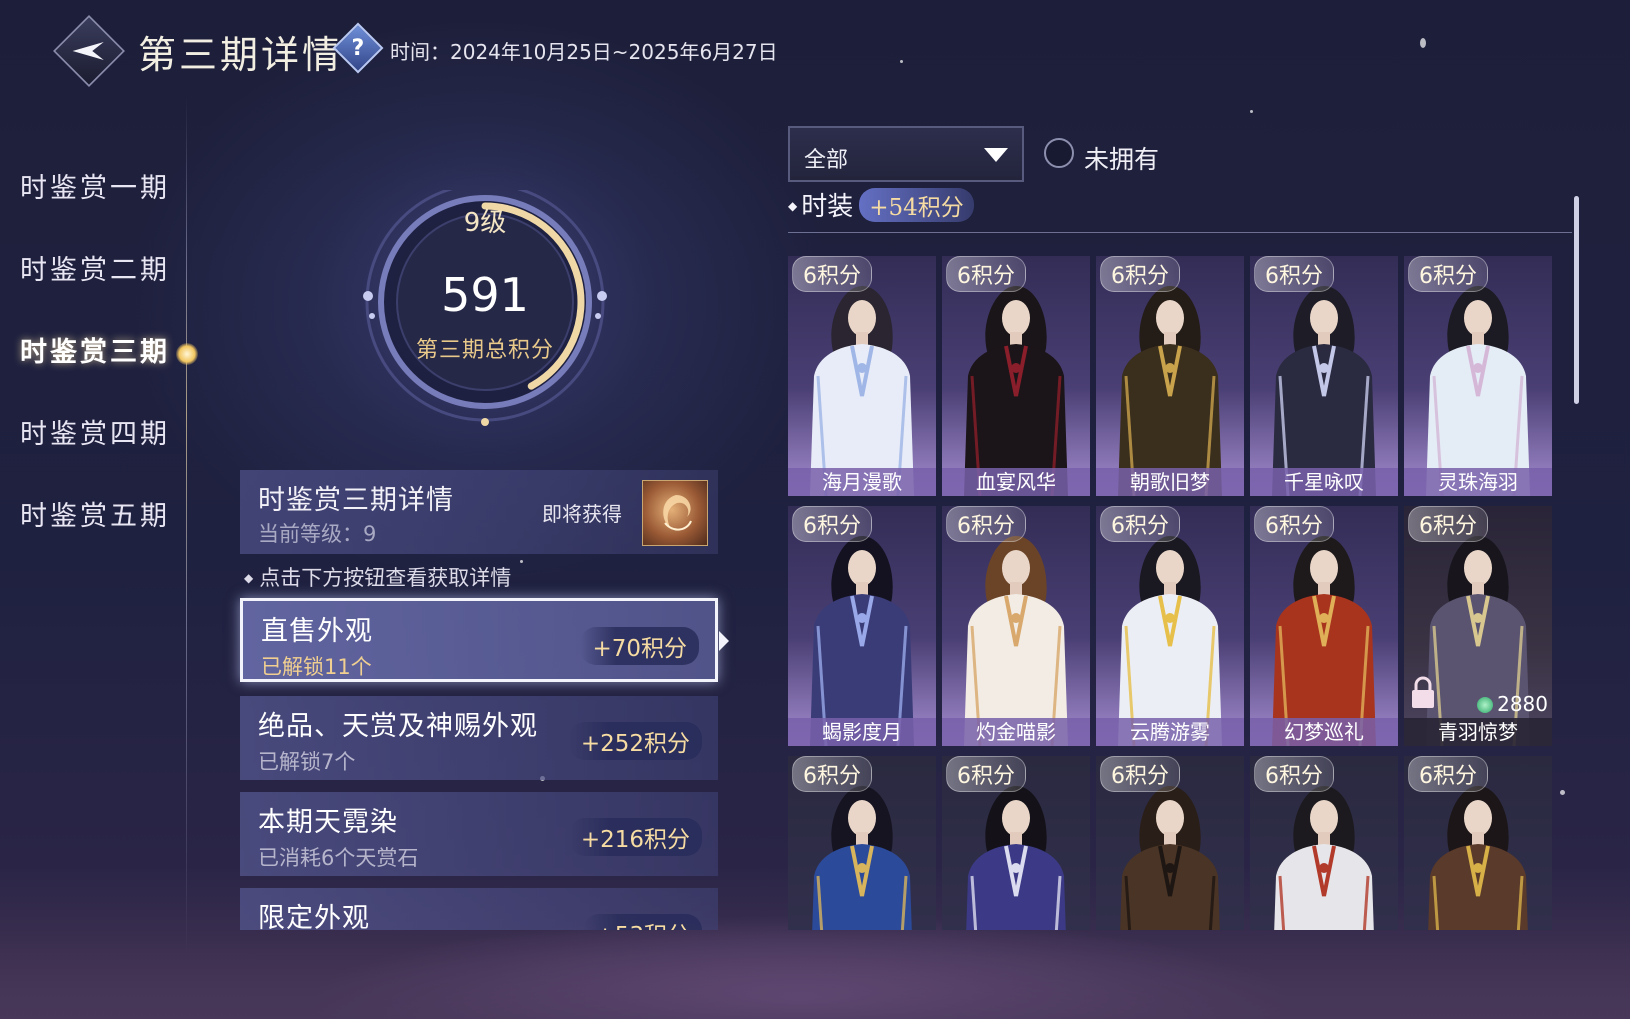 Image resolution: width=1630 pixels, height=1019 pixels. What do you see at coordinates (827, 207) in the screenshot?
I see `section-title: 时装` at bounding box center [827, 207].